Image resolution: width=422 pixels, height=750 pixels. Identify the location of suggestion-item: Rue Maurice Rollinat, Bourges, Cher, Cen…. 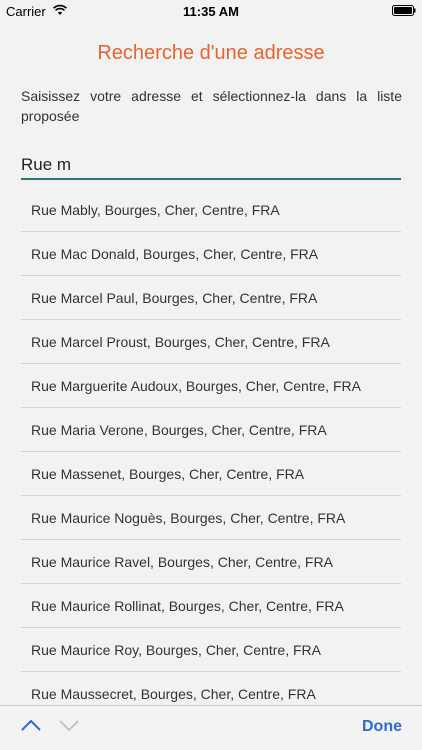
(211, 606).